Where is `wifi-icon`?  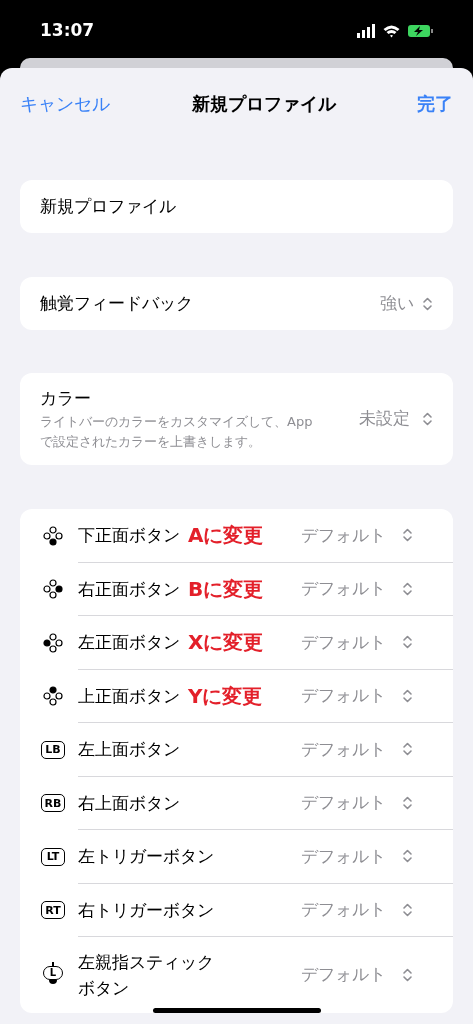
wifi-icon is located at coordinates (391, 31).